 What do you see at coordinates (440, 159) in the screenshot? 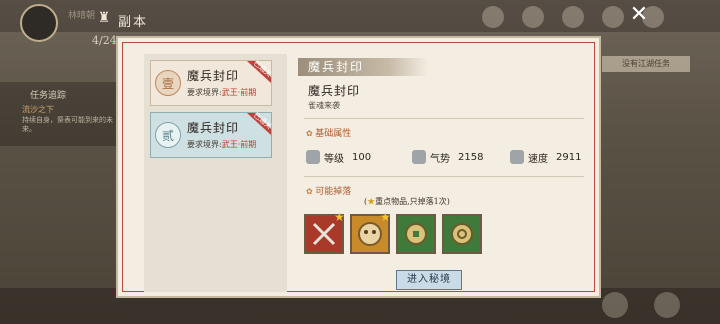
I see `stat-label: 气势` at bounding box center [440, 159].